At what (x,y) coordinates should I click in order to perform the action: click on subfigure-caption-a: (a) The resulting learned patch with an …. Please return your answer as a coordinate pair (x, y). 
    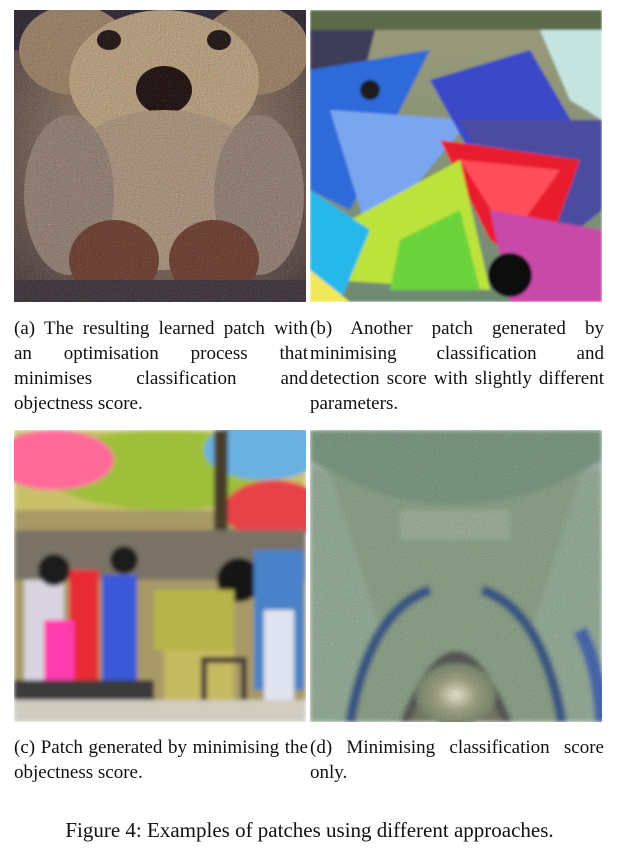
    Looking at the image, I should click on (161, 366).